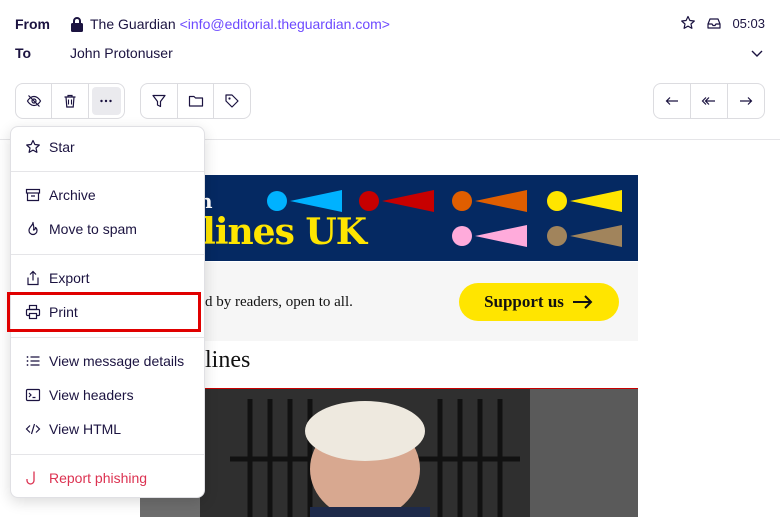  I want to click on label-button, so click(232, 101).